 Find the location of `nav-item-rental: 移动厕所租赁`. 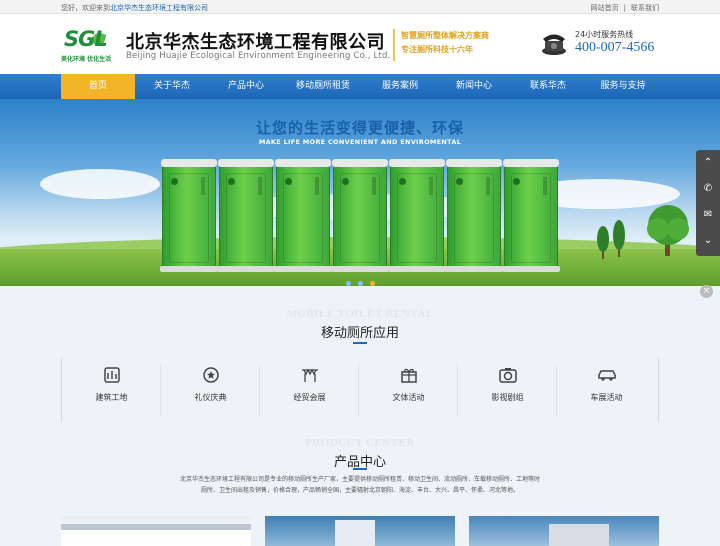

nav-item-rental: 移动厕所租赁 is located at coordinates (323, 86).